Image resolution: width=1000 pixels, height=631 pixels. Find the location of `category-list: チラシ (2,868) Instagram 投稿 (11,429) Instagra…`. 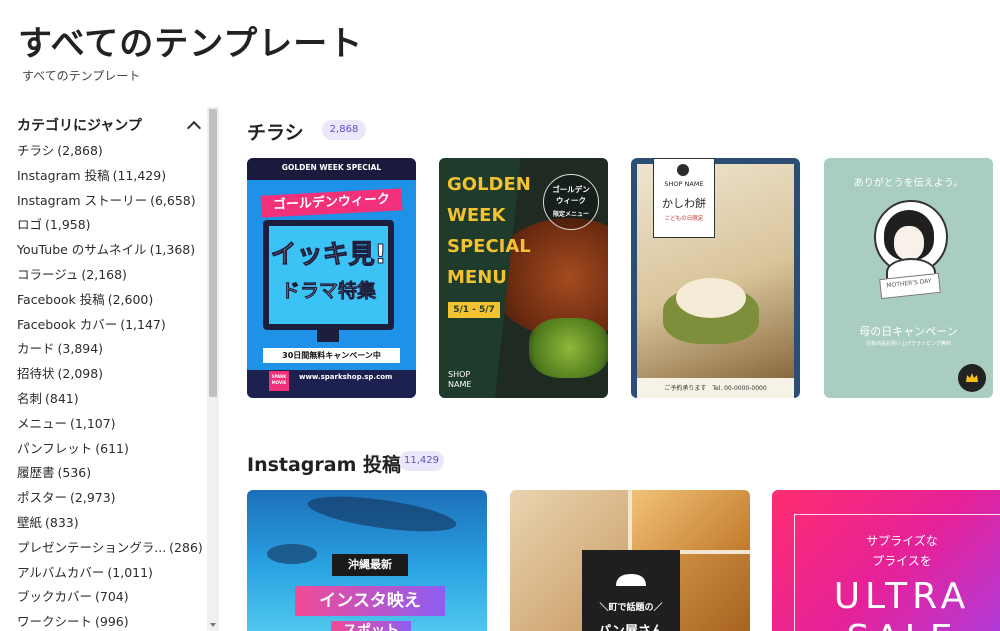

category-list: チラシ (2,868) Instagram 投稿 (11,429) Instagra… is located at coordinates (112, 386).